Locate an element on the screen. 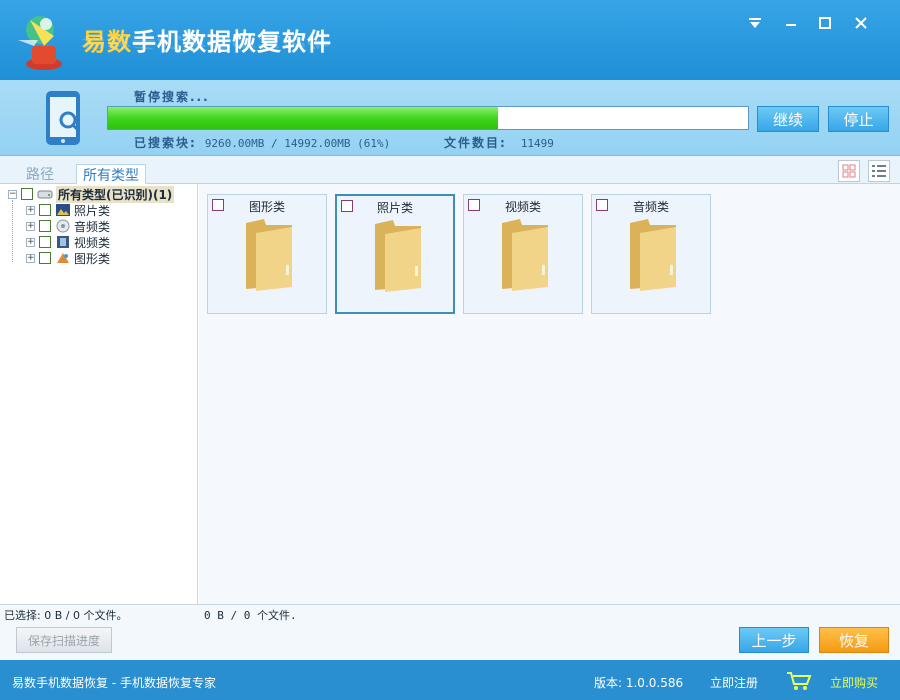  tree-item-label: 音频类 is located at coordinates (92, 226).